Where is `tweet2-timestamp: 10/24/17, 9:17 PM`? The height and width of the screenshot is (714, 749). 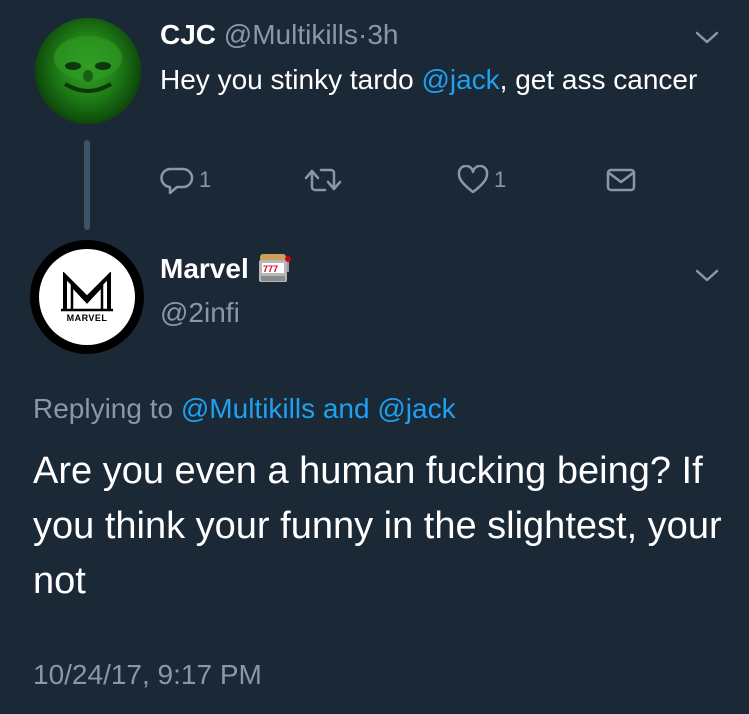 tweet2-timestamp: 10/24/17, 9:17 PM is located at coordinates (147, 674).